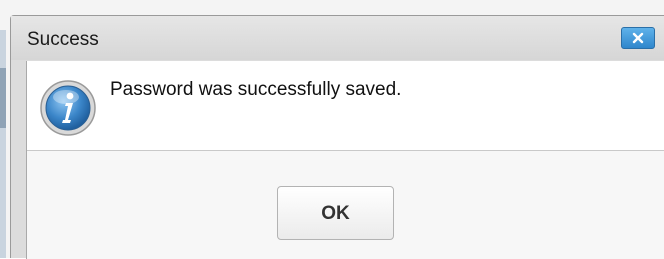 Image resolution: width=664 pixels, height=259 pixels. Describe the element at coordinates (63, 39) in the screenshot. I see `dialog-title: Success` at that location.